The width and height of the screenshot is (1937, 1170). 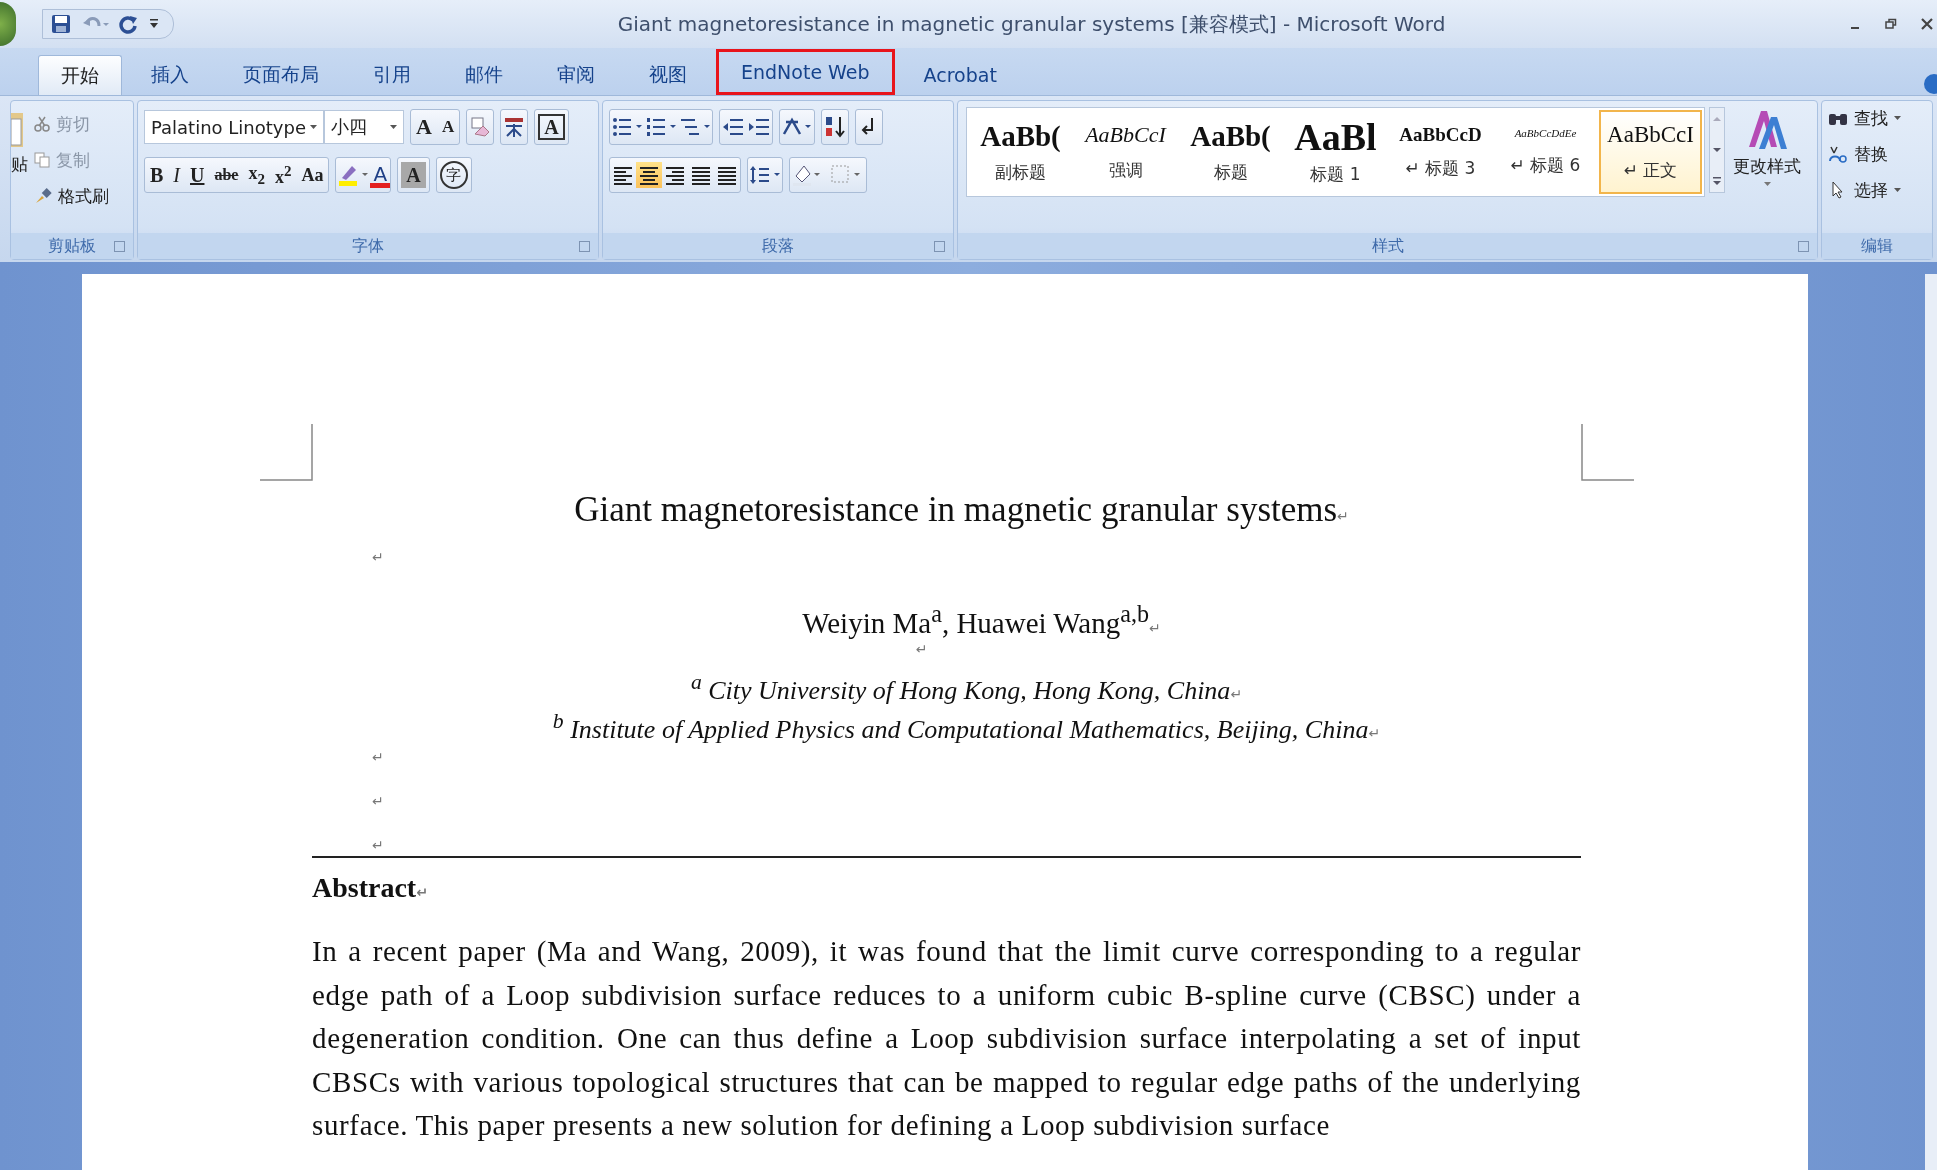 What do you see at coordinates (668, 75) in the screenshot?
I see `ribbon-tab: 视图` at bounding box center [668, 75].